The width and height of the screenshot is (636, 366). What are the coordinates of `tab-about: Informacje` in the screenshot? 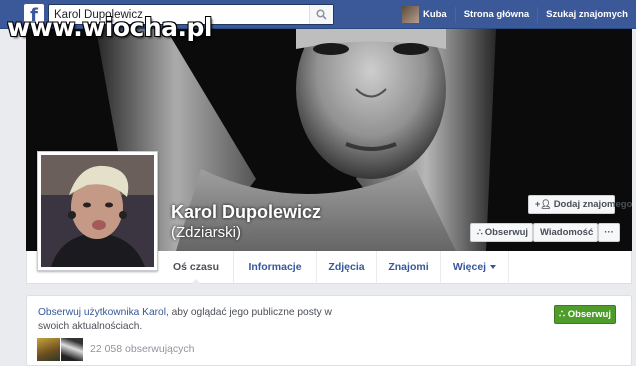 It's located at (275, 267).